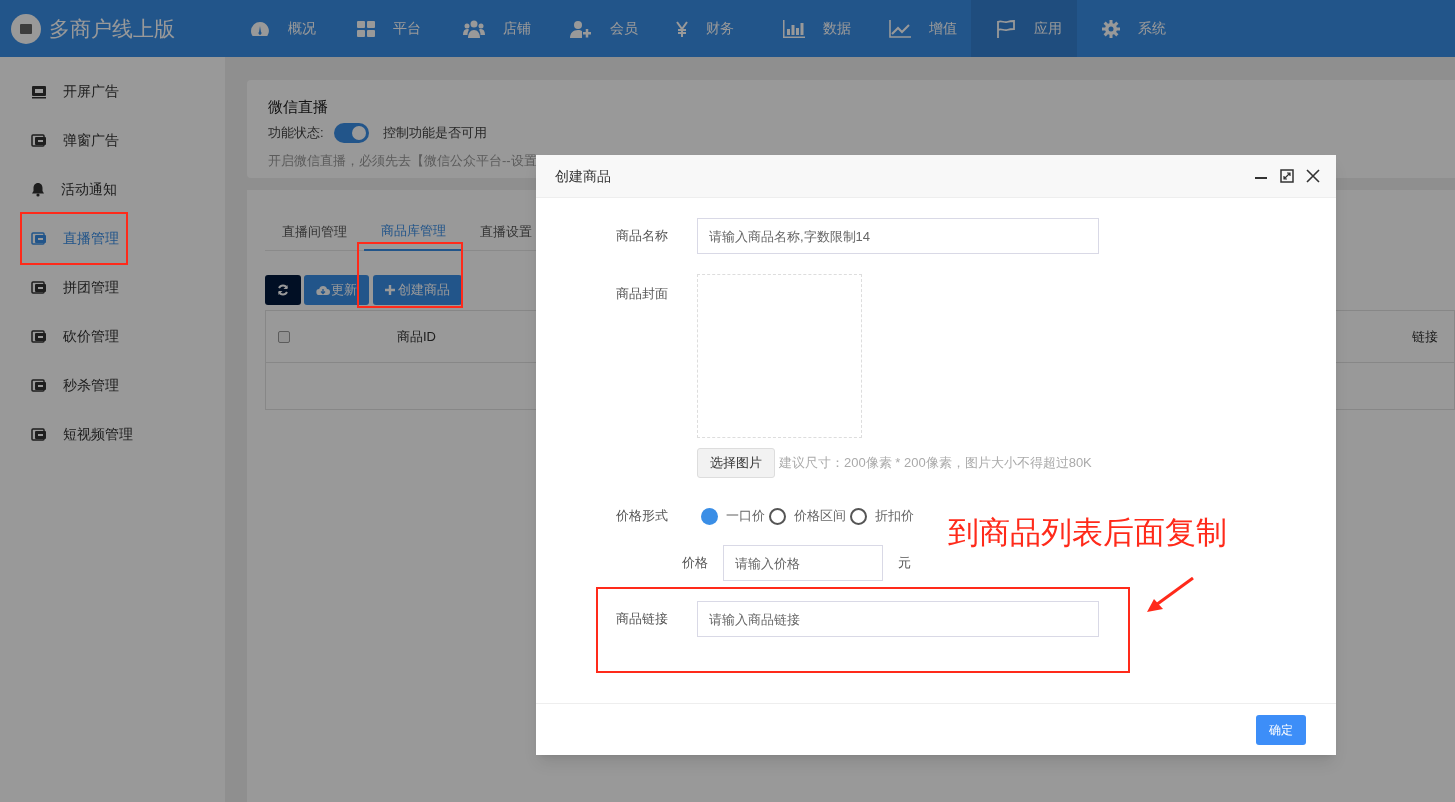 This screenshot has width=1455, height=802. I want to click on price-type-radio: 折扣价, so click(882, 516).